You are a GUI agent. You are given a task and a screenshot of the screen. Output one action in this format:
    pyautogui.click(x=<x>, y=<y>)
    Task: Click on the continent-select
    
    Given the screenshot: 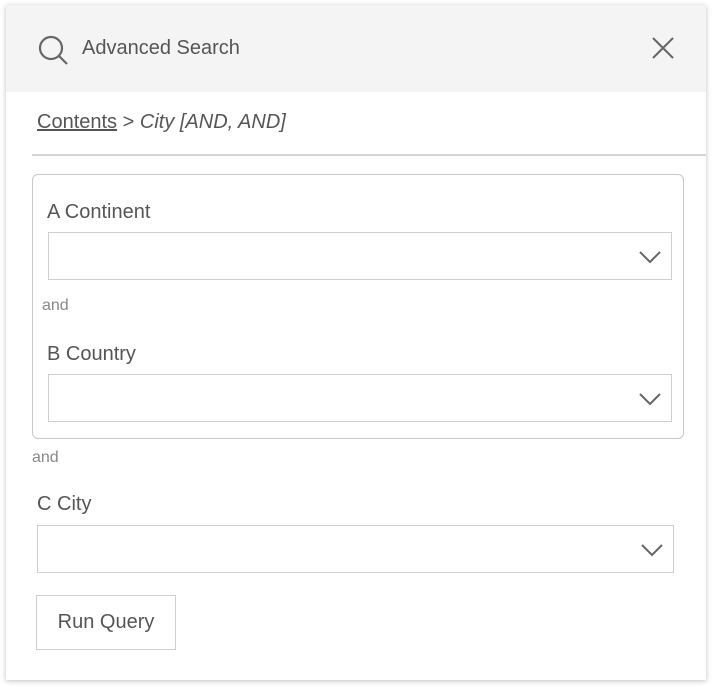 What is the action you would take?
    pyautogui.click(x=360, y=256)
    